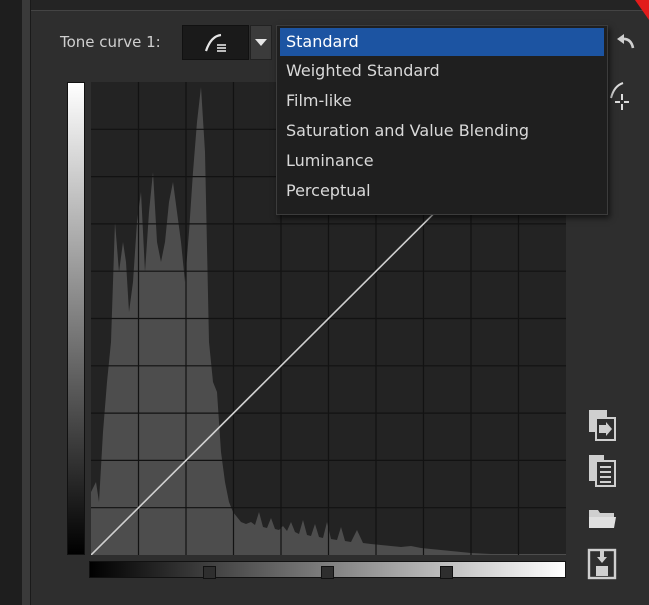 This screenshot has width=649, height=605. Describe the element at coordinates (602, 564) in the screenshot. I see `save-icon` at that location.